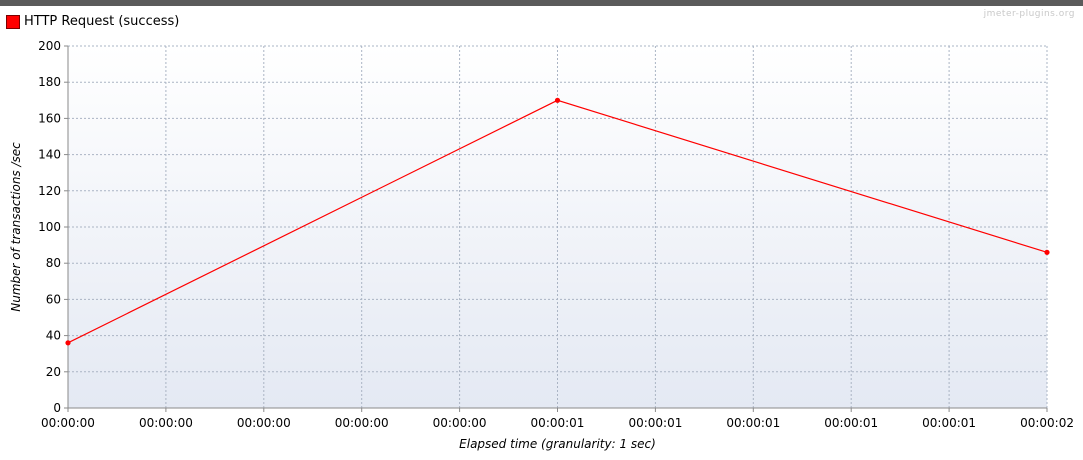 This screenshot has width=1083, height=460. What do you see at coordinates (49, 191) in the screenshot?
I see `y-tick-label: 120` at bounding box center [49, 191].